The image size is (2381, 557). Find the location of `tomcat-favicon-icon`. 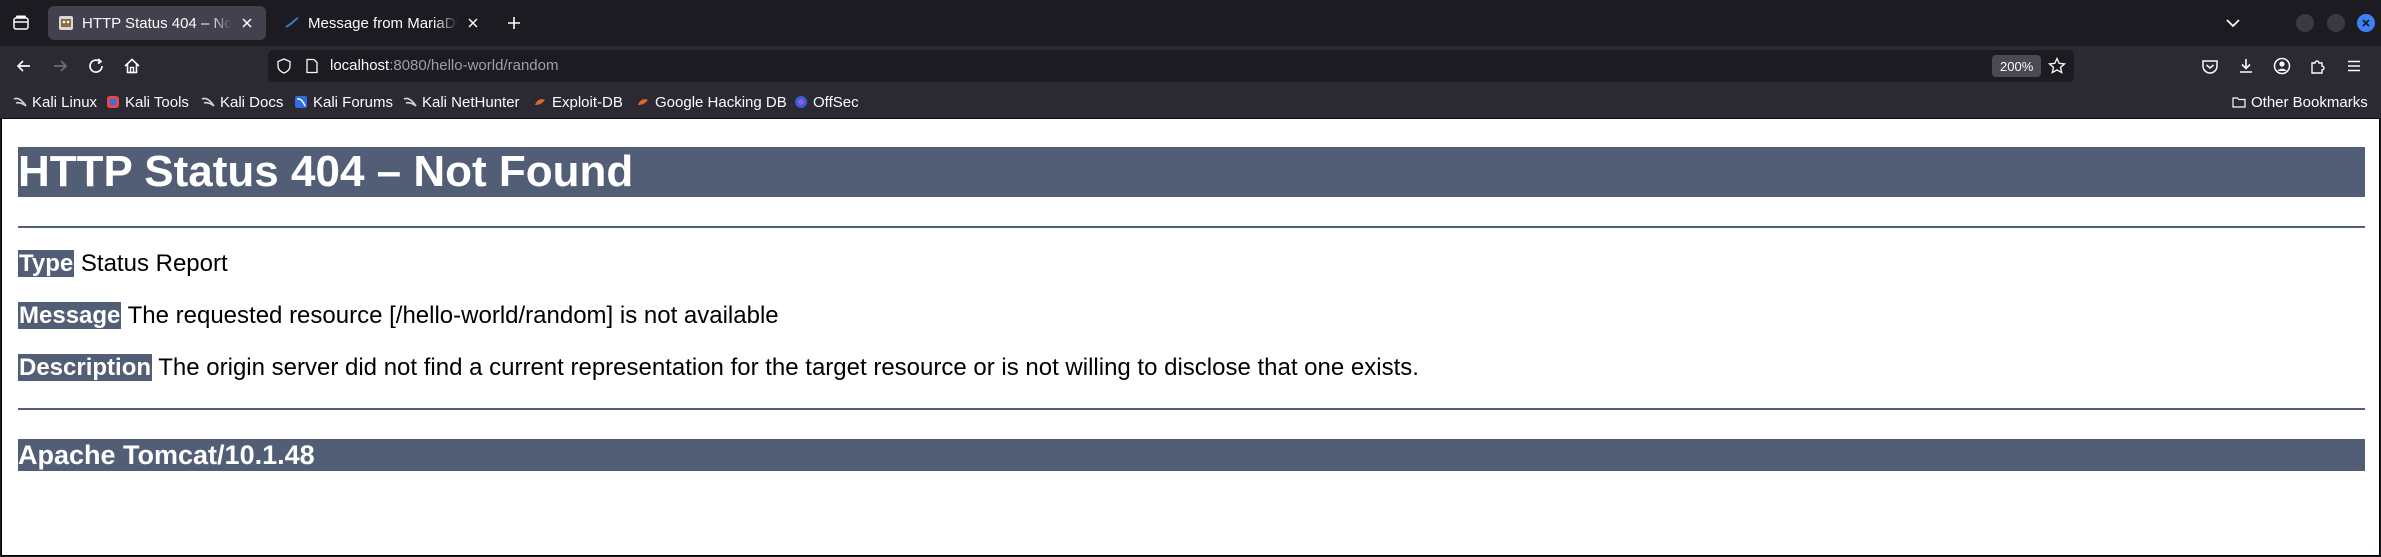

tomcat-favicon-icon is located at coordinates (66, 23).